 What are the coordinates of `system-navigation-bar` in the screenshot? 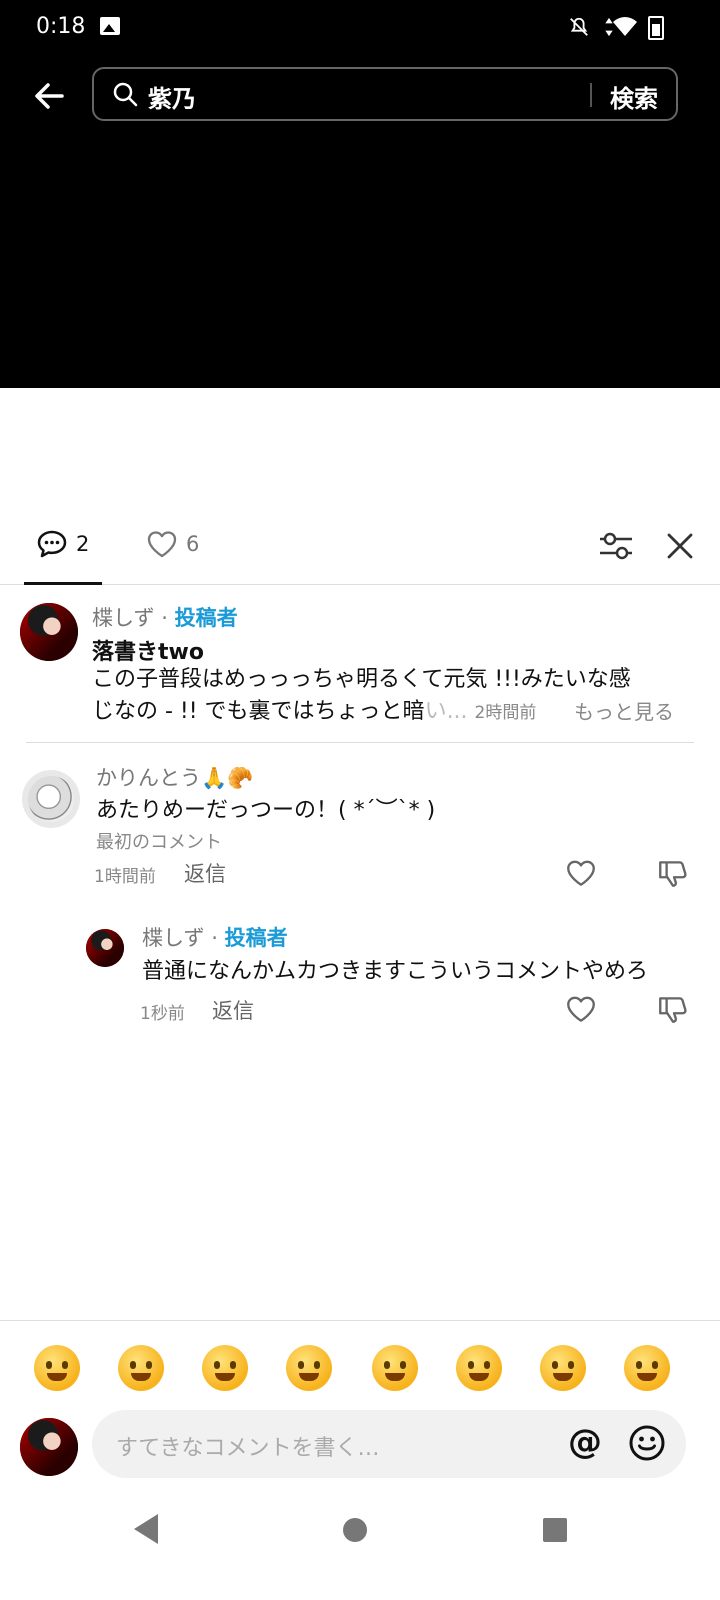 It's located at (360, 1545).